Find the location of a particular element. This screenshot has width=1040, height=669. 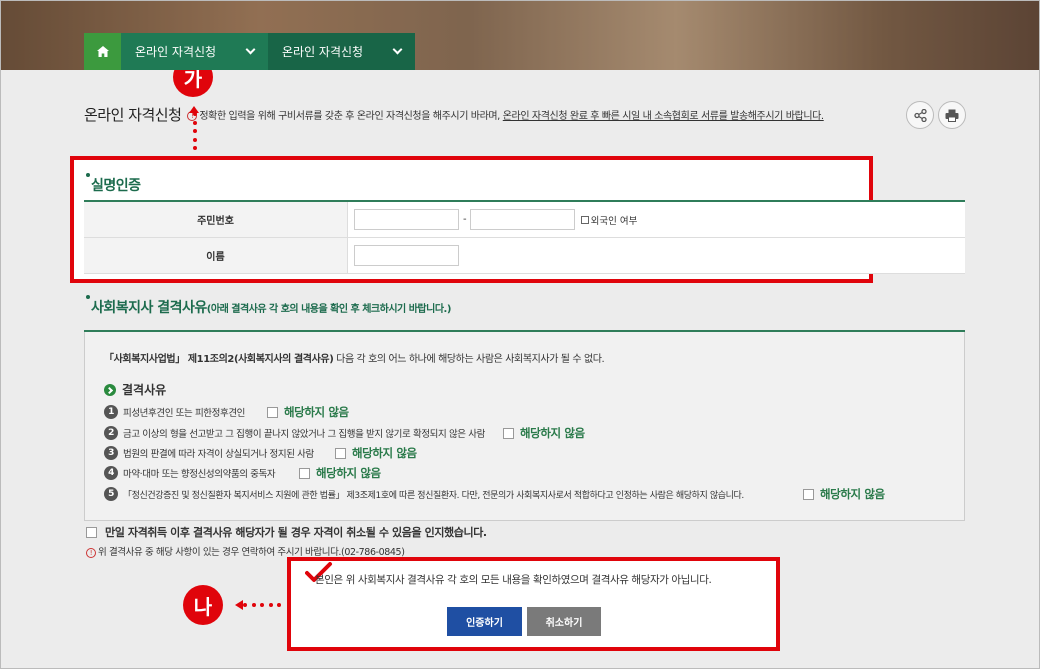

number-badge: 5 is located at coordinates (111, 494).